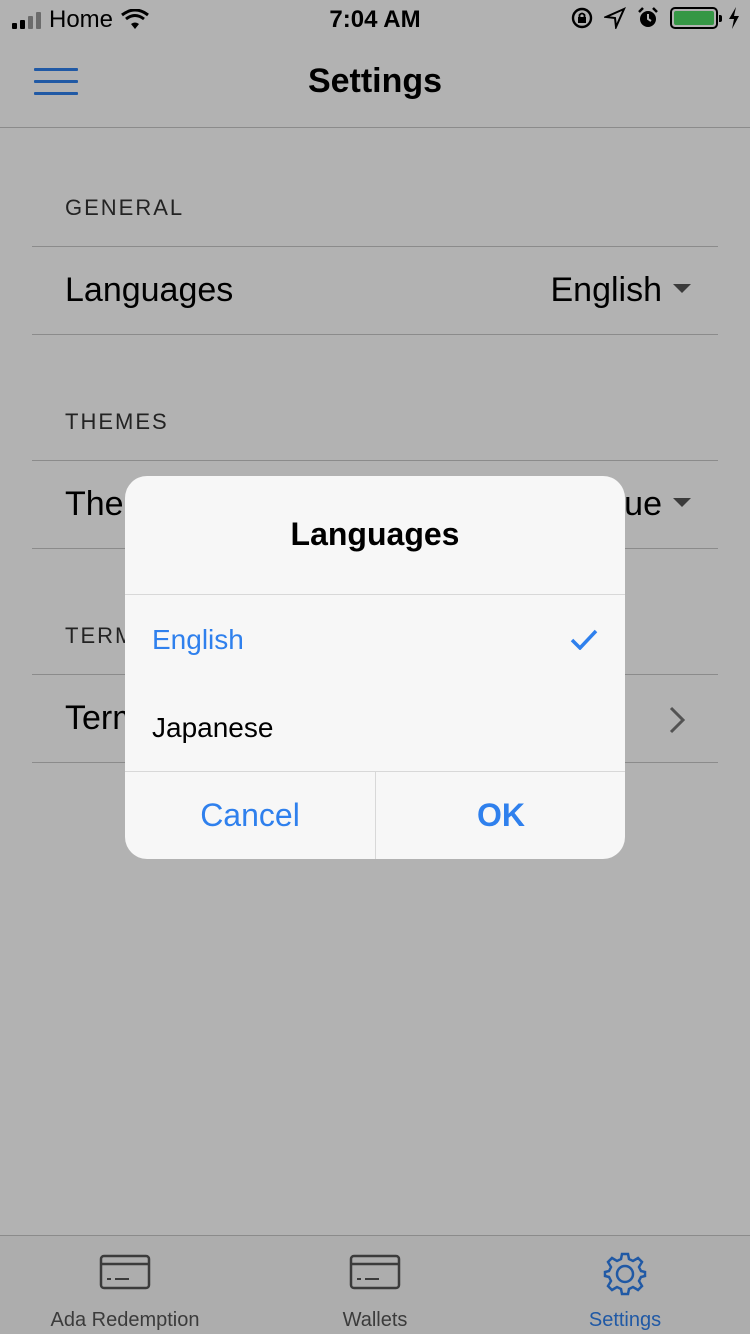 The image size is (750, 1334). What do you see at coordinates (500, 815) in the screenshot?
I see `ok-button: OK` at bounding box center [500, 815].